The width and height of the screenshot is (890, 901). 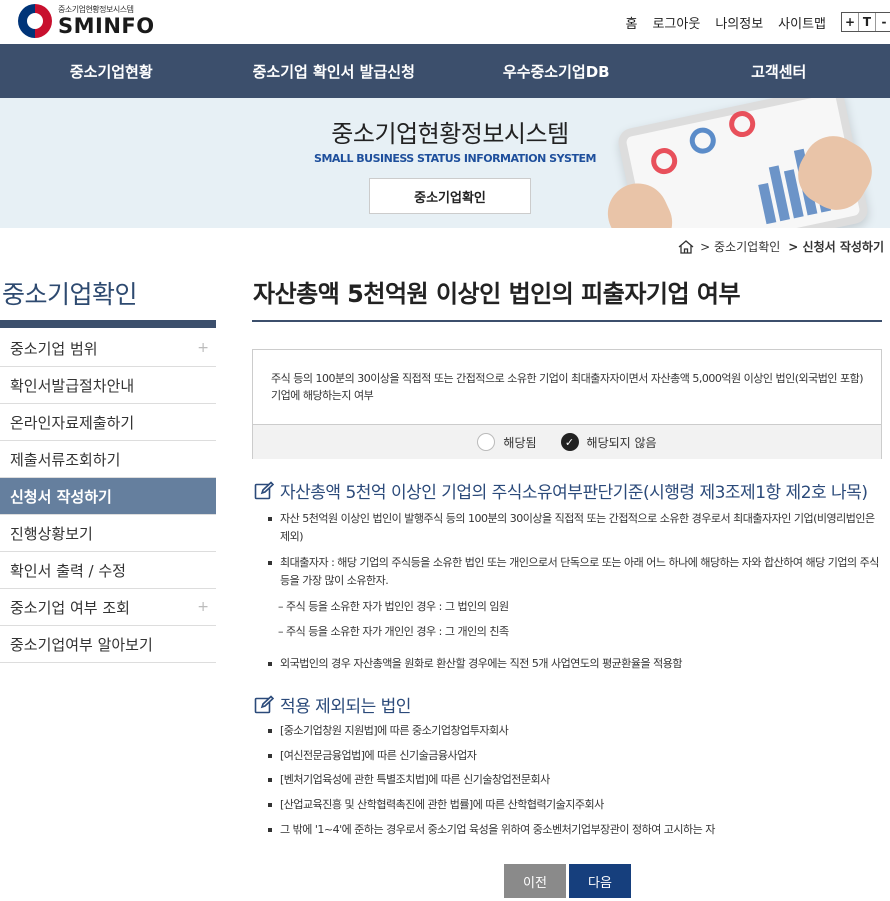 I want to click on criteria-sub-item: – 주식 등을 소유한 자가 법인인 경우 : 그 법인의 임원, so click(x=393, y=606).